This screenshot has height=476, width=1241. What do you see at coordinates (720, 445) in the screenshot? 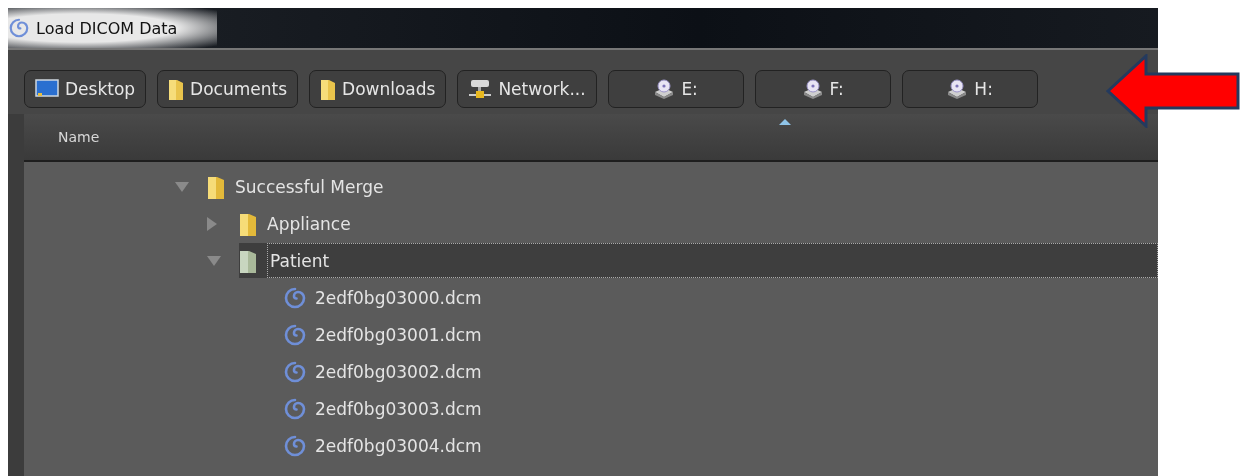
I see `tree-item: 2edf0bg03004.dcm` at bounding box center [720, 445].